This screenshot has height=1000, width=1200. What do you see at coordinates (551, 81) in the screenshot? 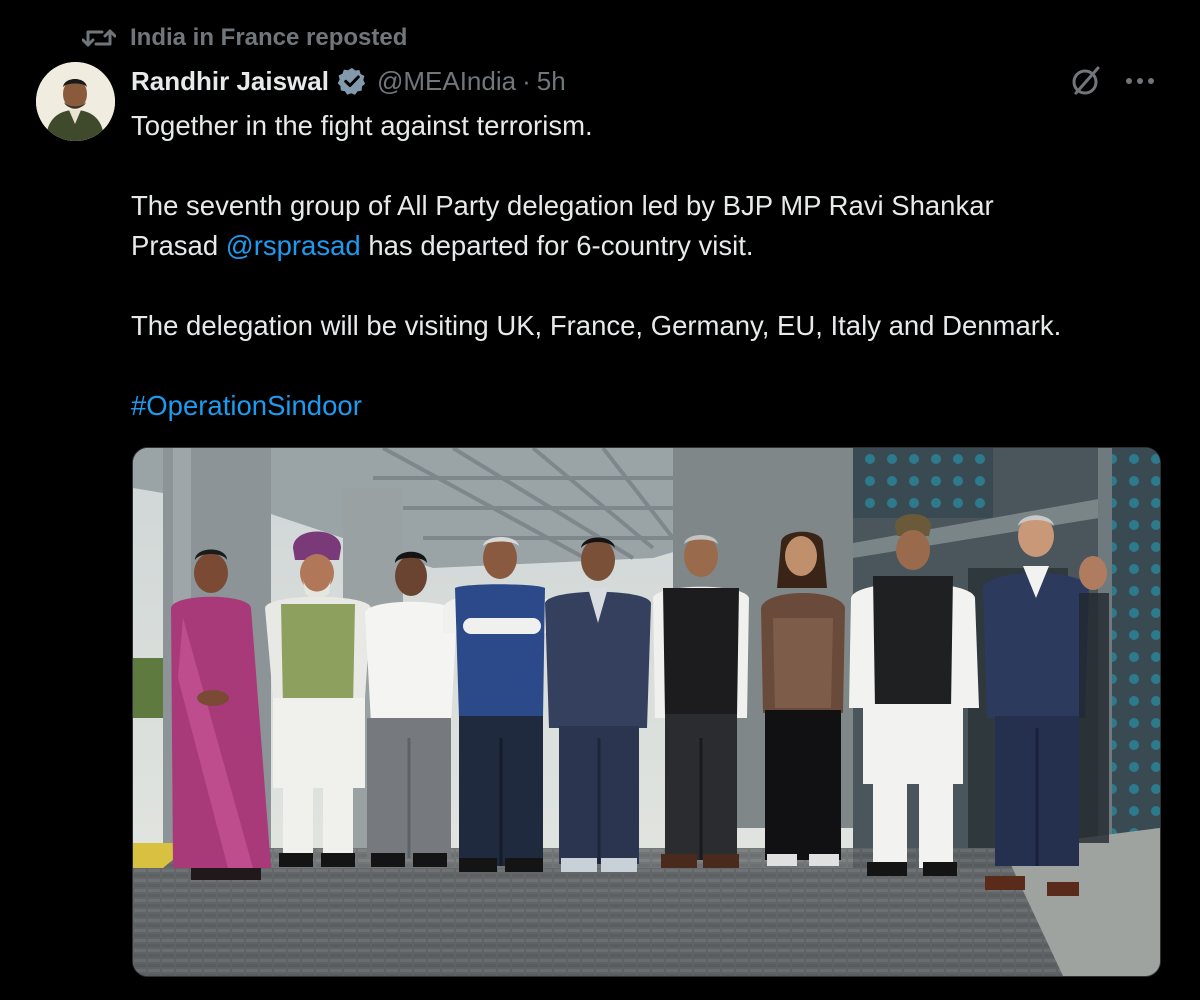
I see `post-time: 5h` at bounding box center [551, 81].